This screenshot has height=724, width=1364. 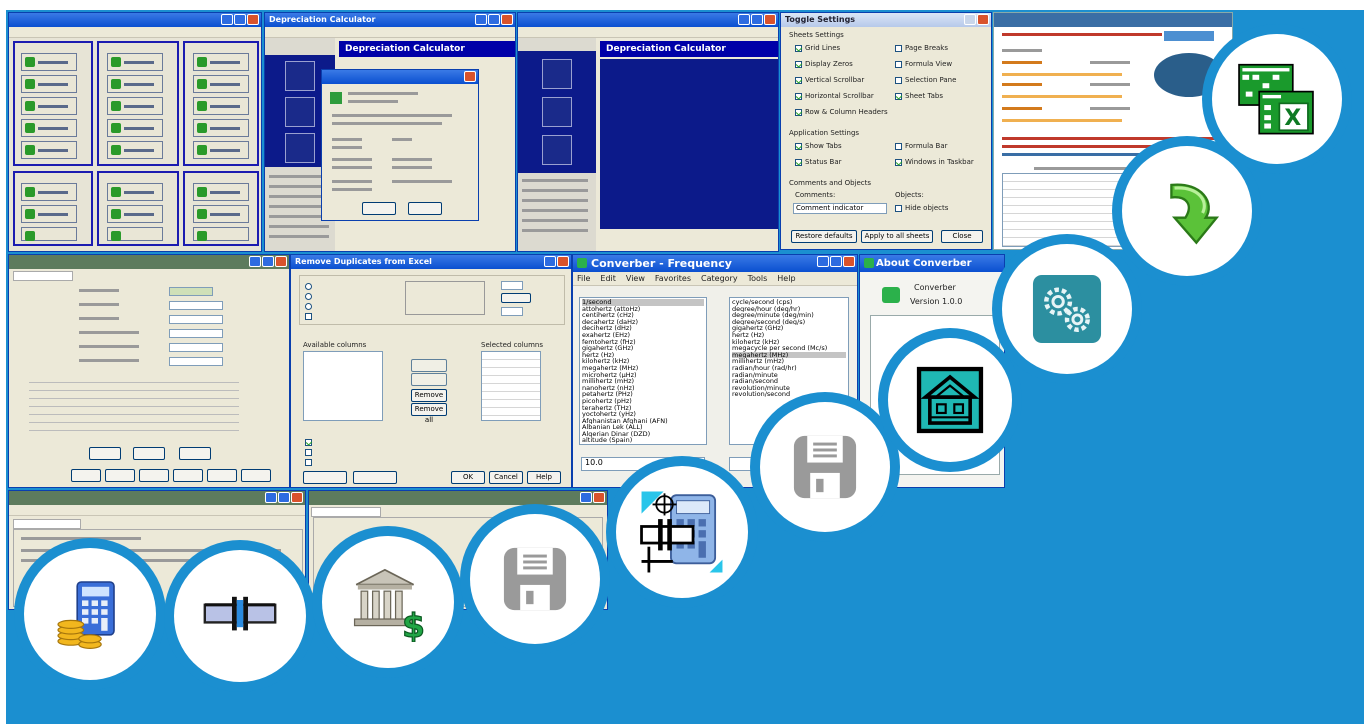 What do you see at coordinates (149, 371) in the screenshot?
I see `schedule-window` at bounding box center [149, 371].